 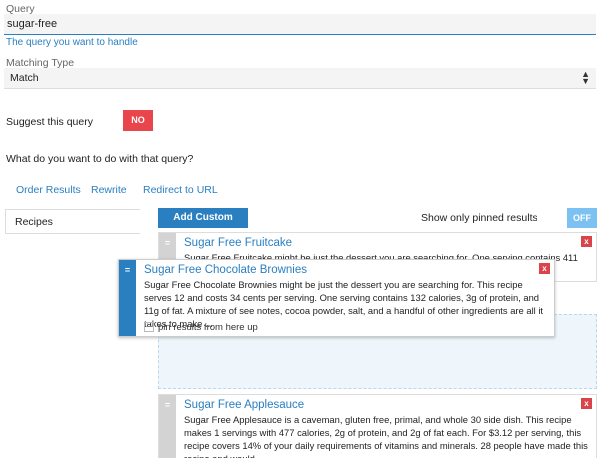 What do you see at coordinates (244, 405) in the screenshot?
I see `result-title: Sugar Free Applesauce` at bounding box center [244, 405].